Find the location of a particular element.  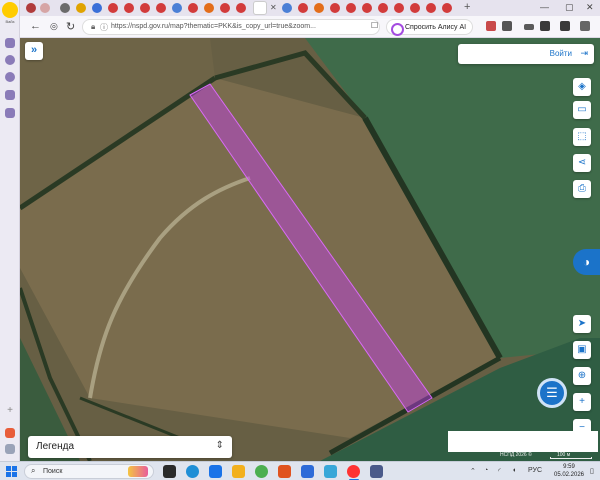

browser-sidebar: Вайз + is located at coordinates (10, 230).